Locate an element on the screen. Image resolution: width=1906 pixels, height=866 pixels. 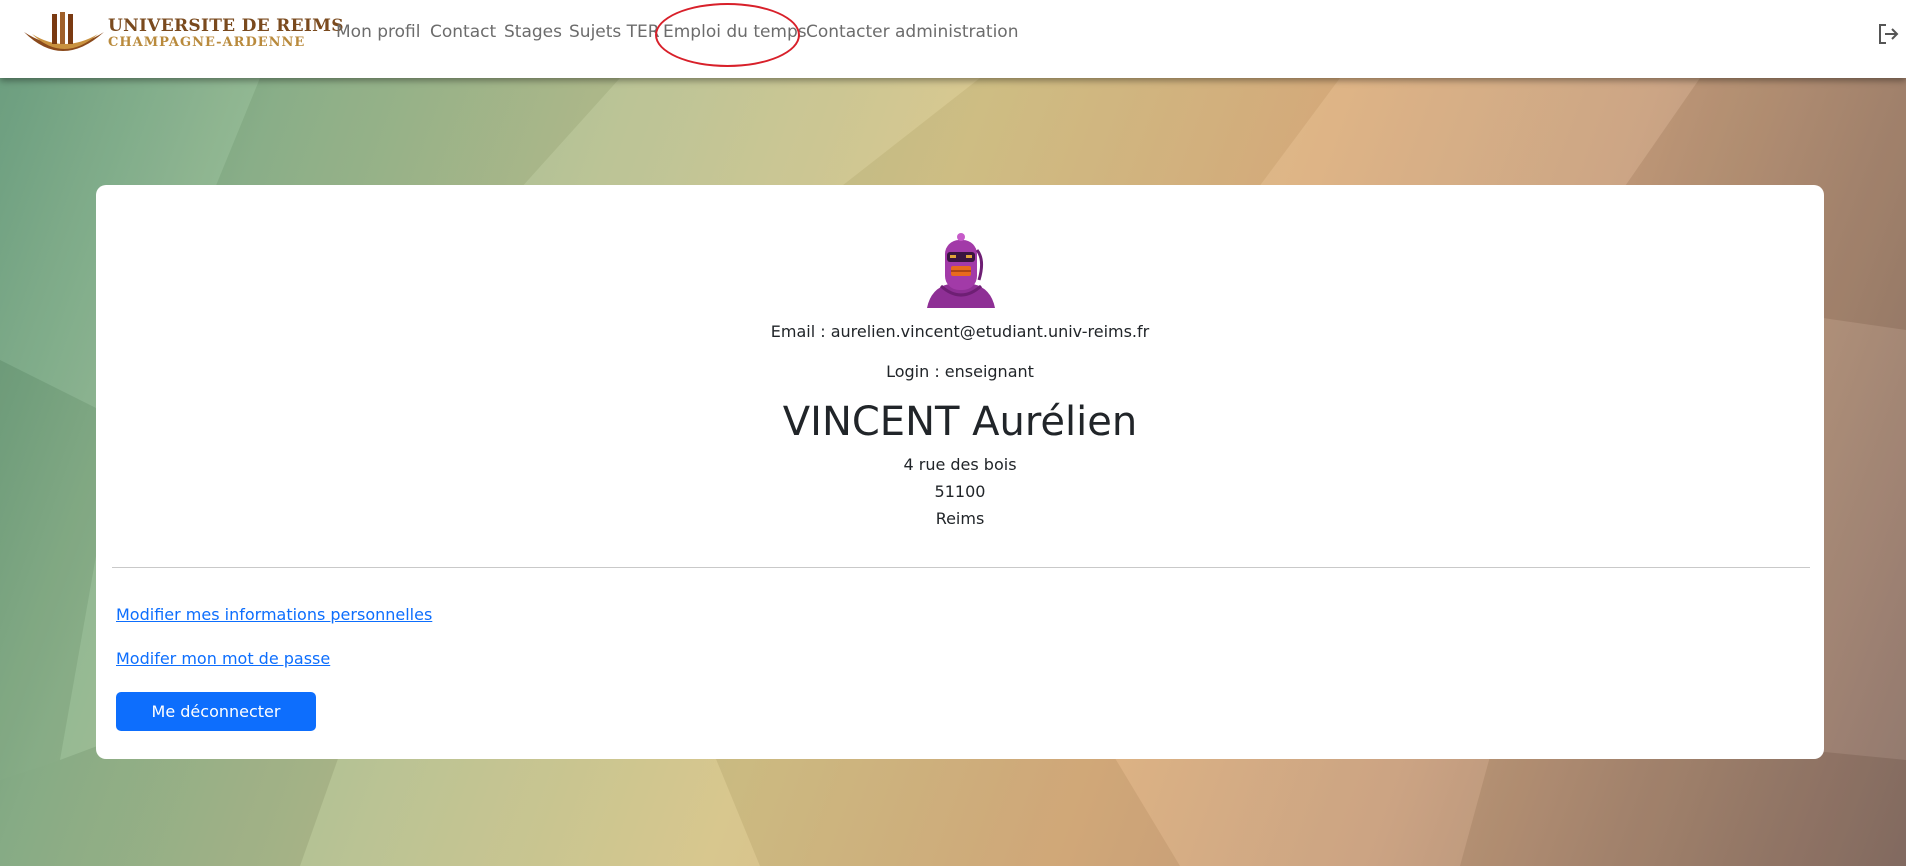
logout-icon is located at coordinates (1888, 34).